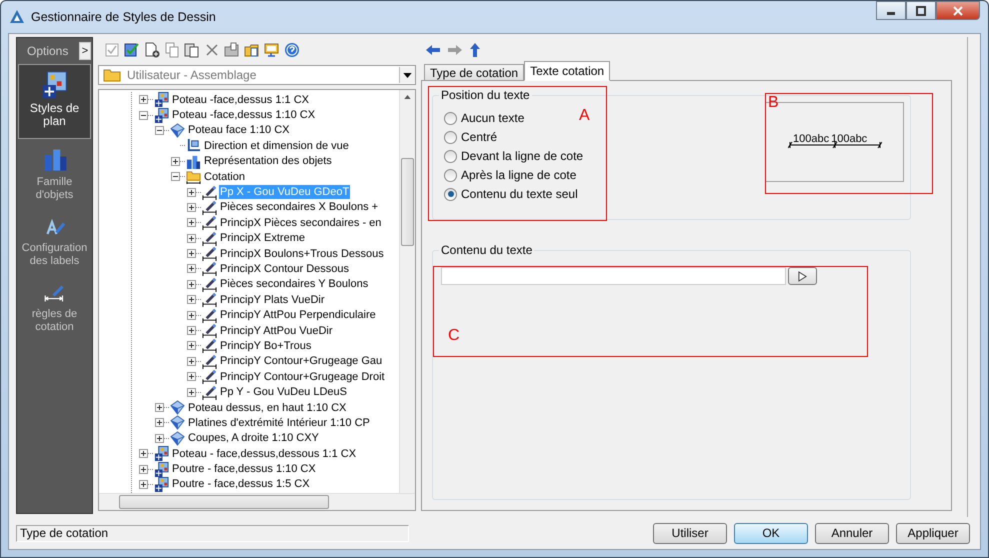 The width and height of the screenshot is (989, 558). Describe the element at coordinates (224, 177) in the screenshot. I see `tree-item: Cotation` at that location.